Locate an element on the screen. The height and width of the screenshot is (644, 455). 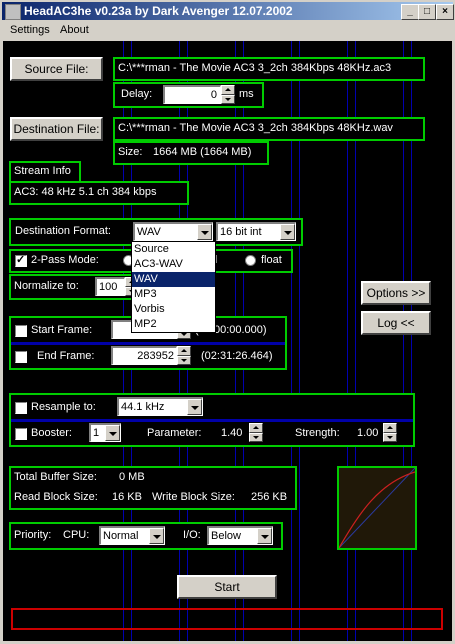
io-priority-select: Below is located at coordinates (240, 535).